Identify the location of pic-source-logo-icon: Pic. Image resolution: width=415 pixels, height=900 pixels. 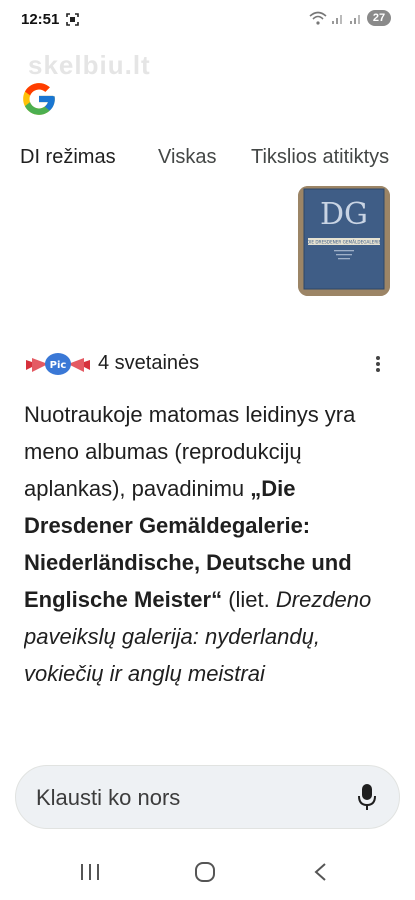
(58, 364).